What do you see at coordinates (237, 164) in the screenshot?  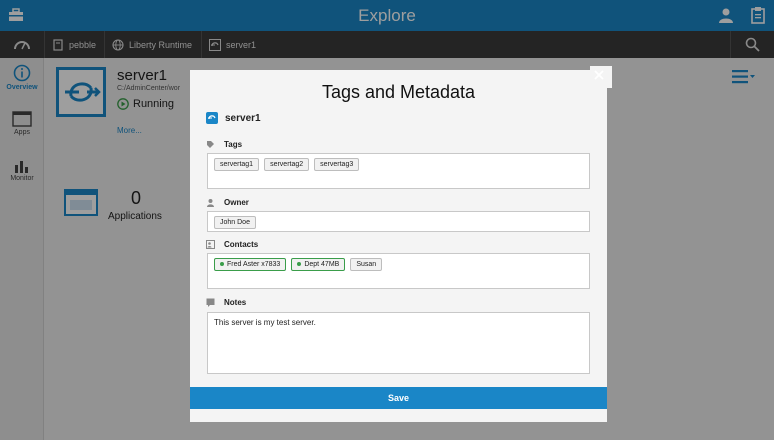 I see `tag-chip: servertag1` at bounding box center [237, 164].